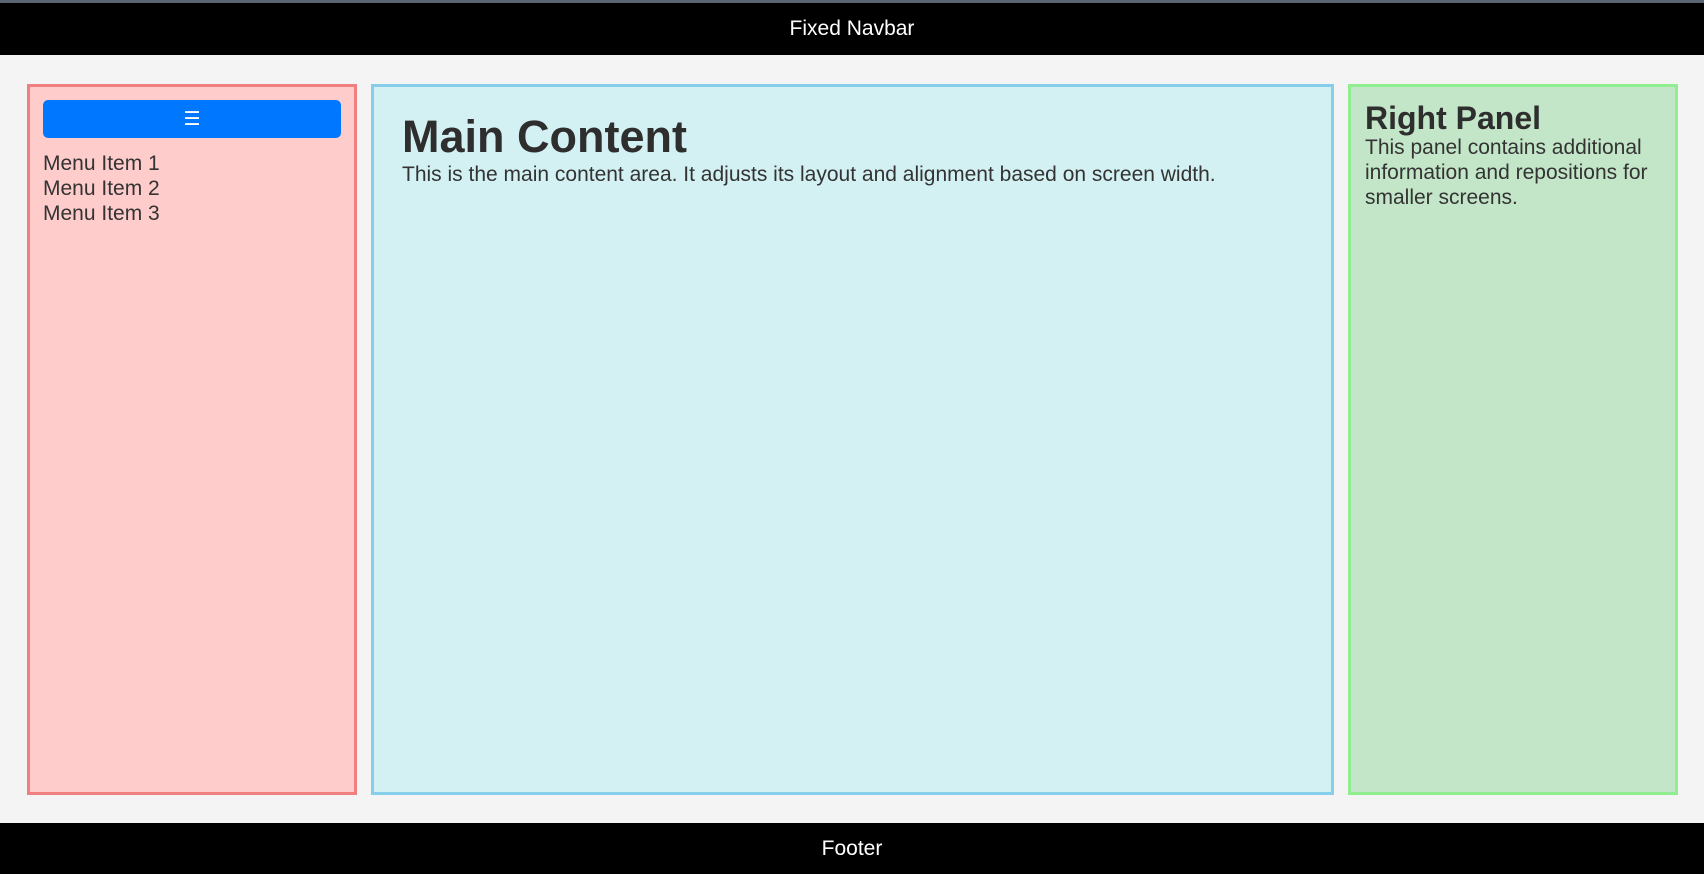  I want to click on main-heading: Main Content, so click(544, 136).